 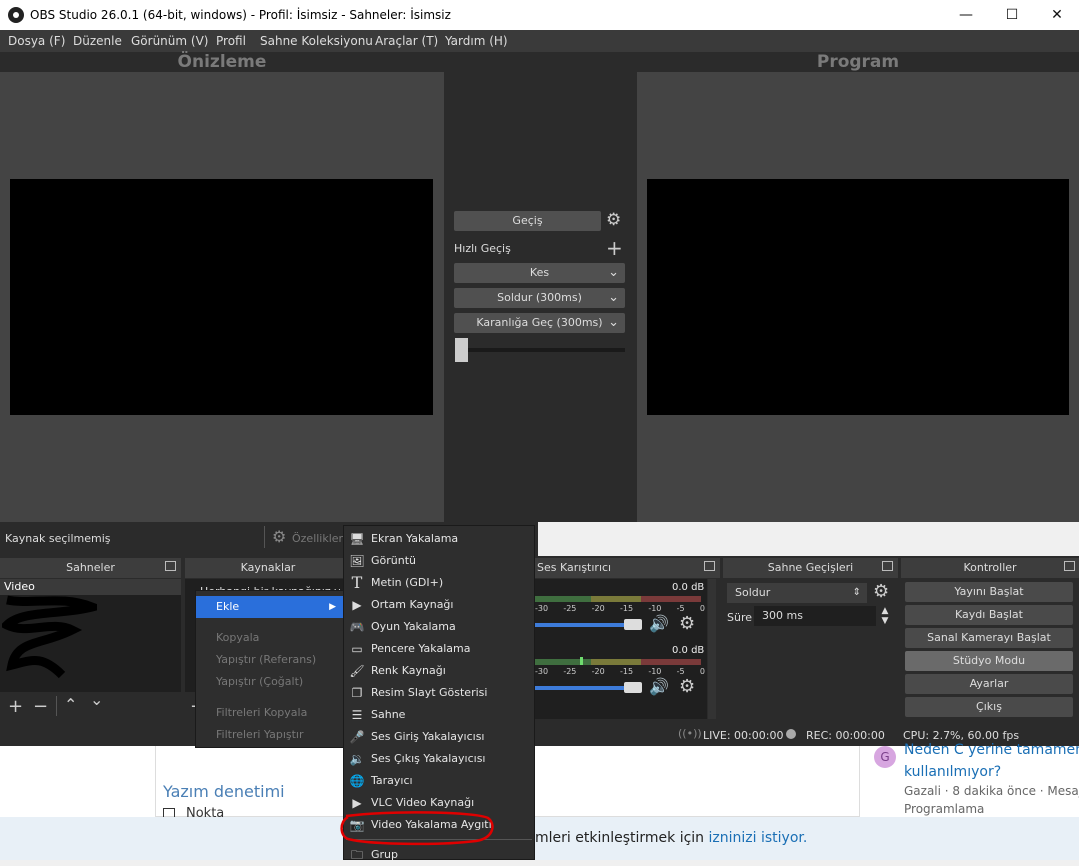 What do you see at coordinates (270, 607) in the screenshot?
I see `menu-item-ekle: Ekle ▶` at bounding box center [270, 607].